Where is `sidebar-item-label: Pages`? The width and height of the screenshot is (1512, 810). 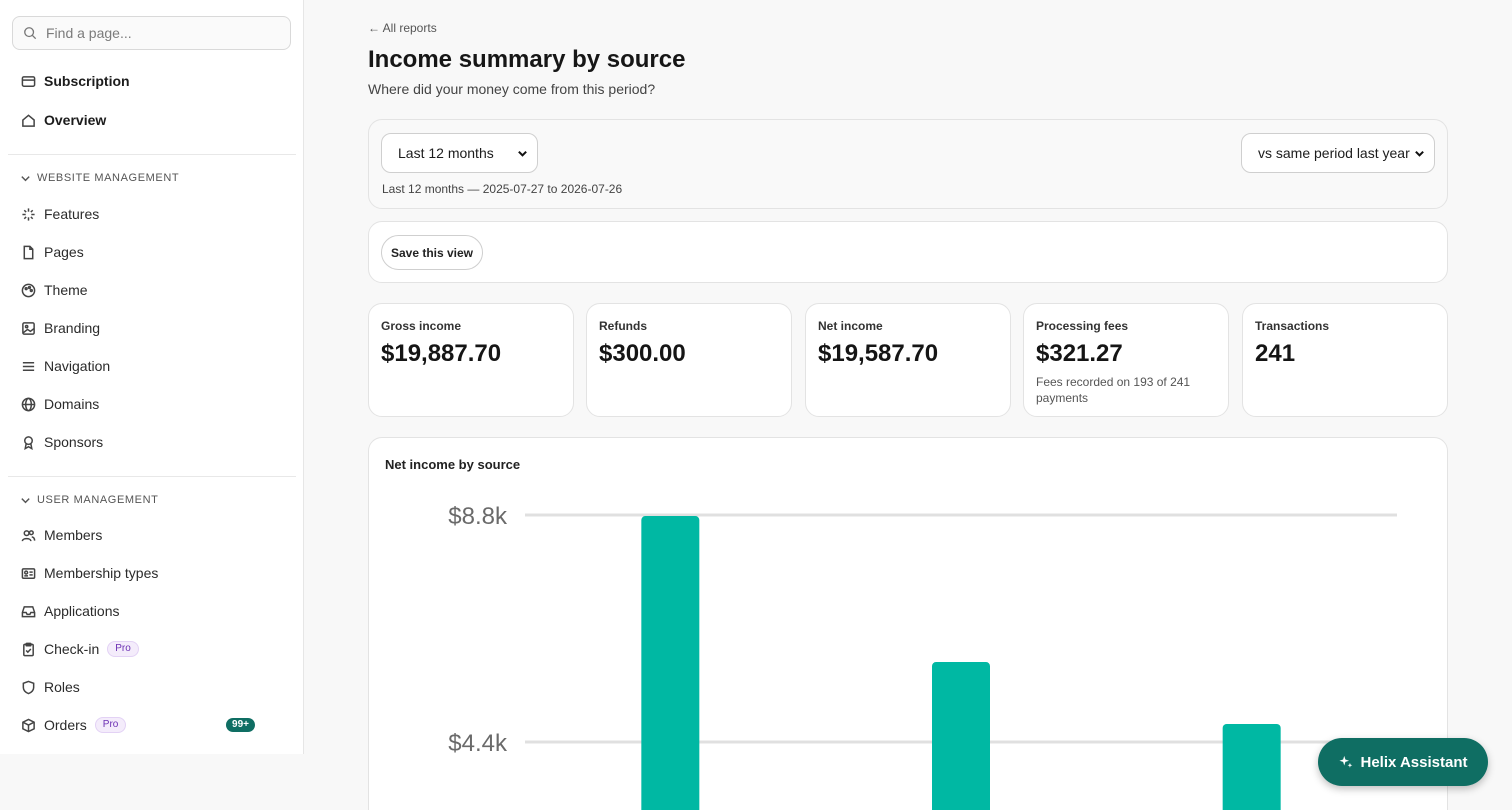 sidebar-item-label: Pages is located at coordinates (64, 252).